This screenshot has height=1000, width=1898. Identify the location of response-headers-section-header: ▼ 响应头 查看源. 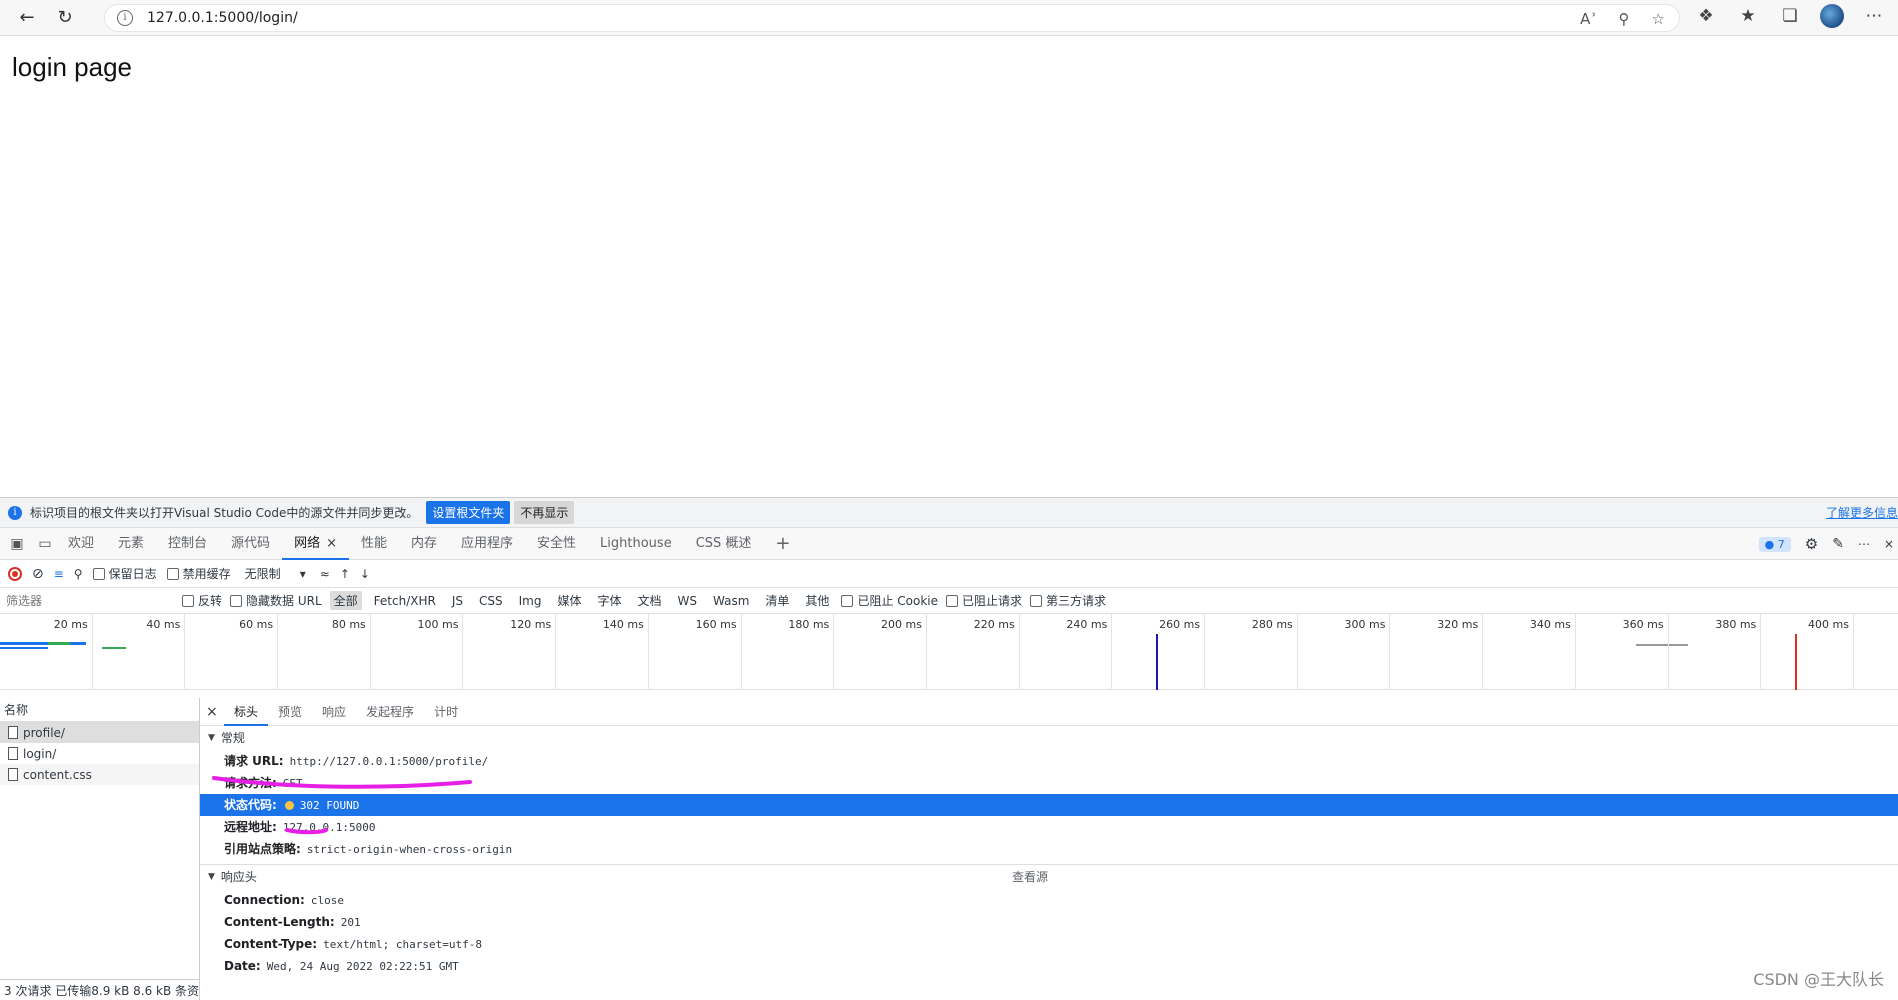
(1049, 877).